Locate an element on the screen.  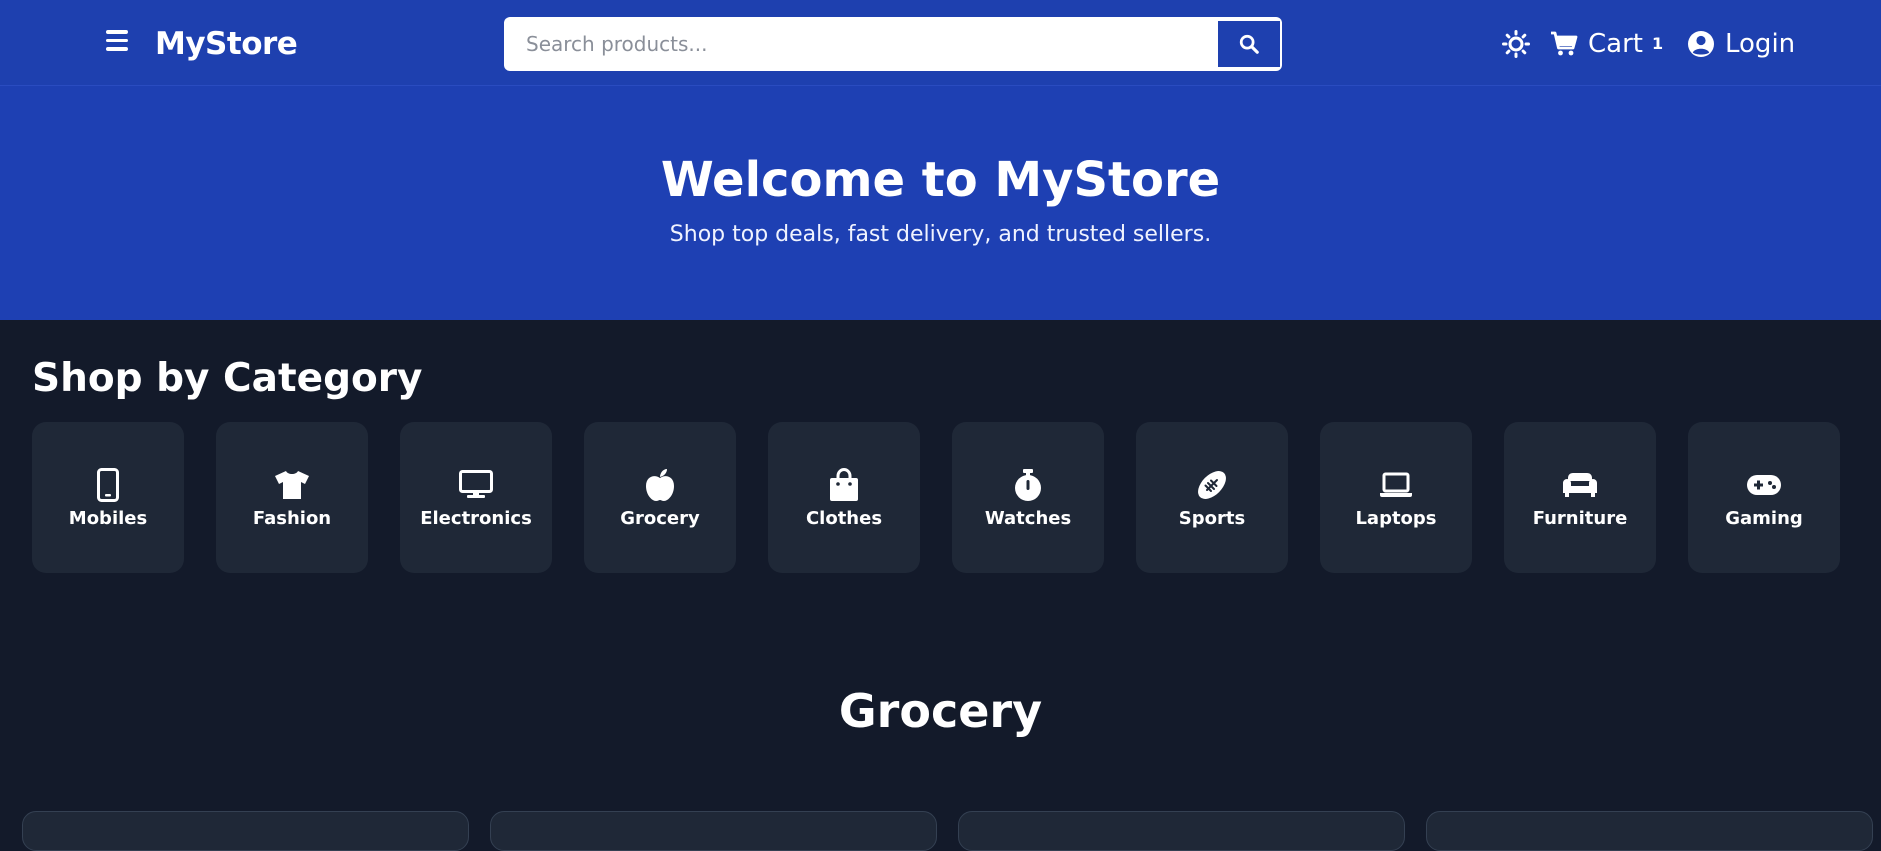
search-button is located at coordinates (1249, 44).